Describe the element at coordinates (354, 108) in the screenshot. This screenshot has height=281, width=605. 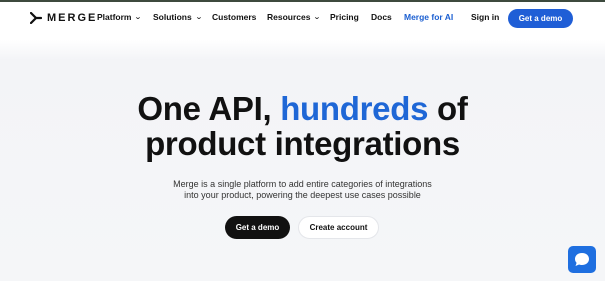
I see `hero-title-highlight: hundreds` at that location.